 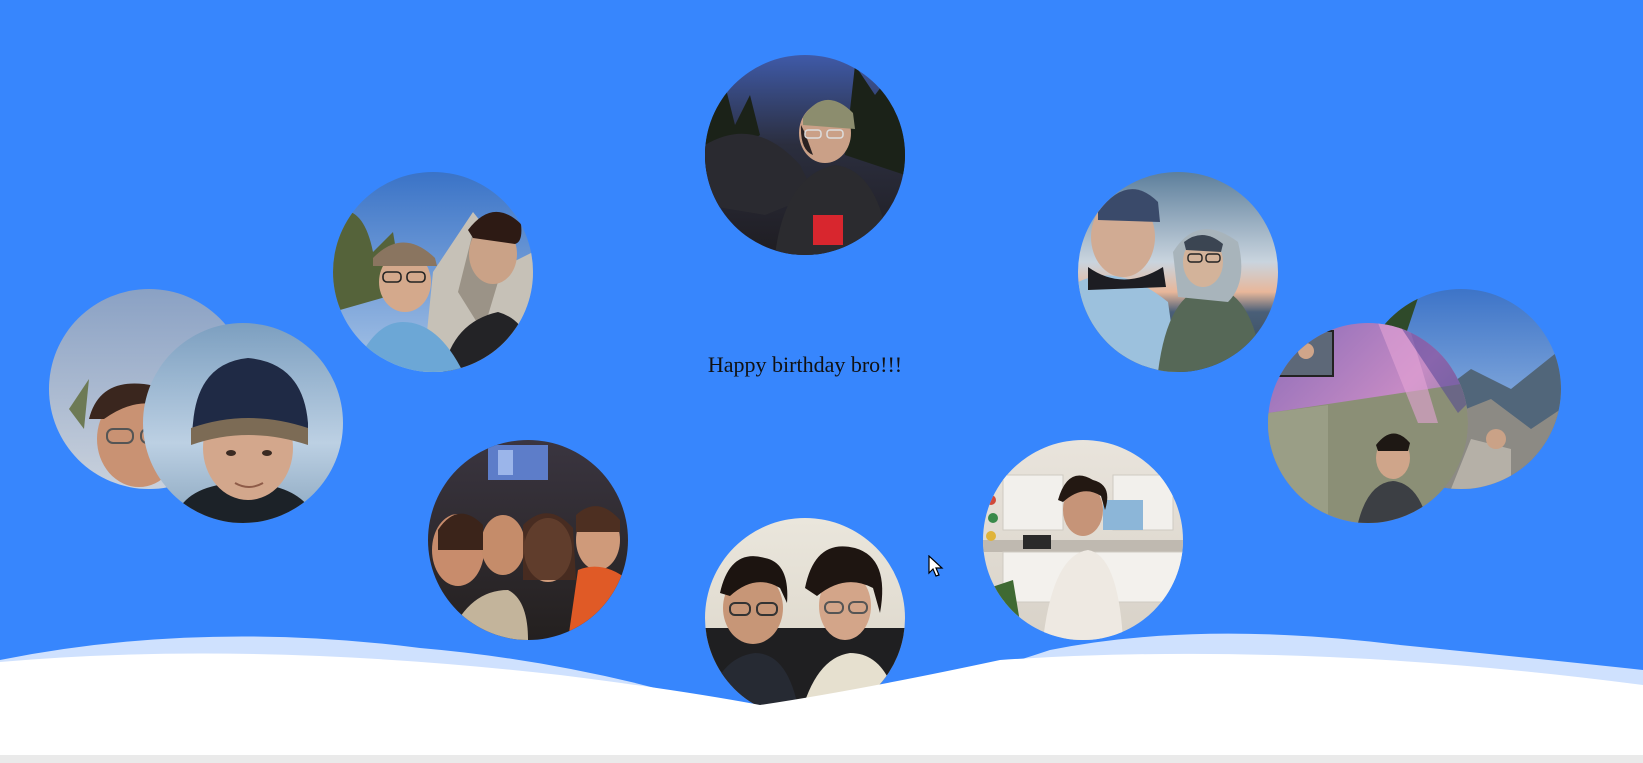 I want to click on photo-upper-left, so click(x=433, y=272).